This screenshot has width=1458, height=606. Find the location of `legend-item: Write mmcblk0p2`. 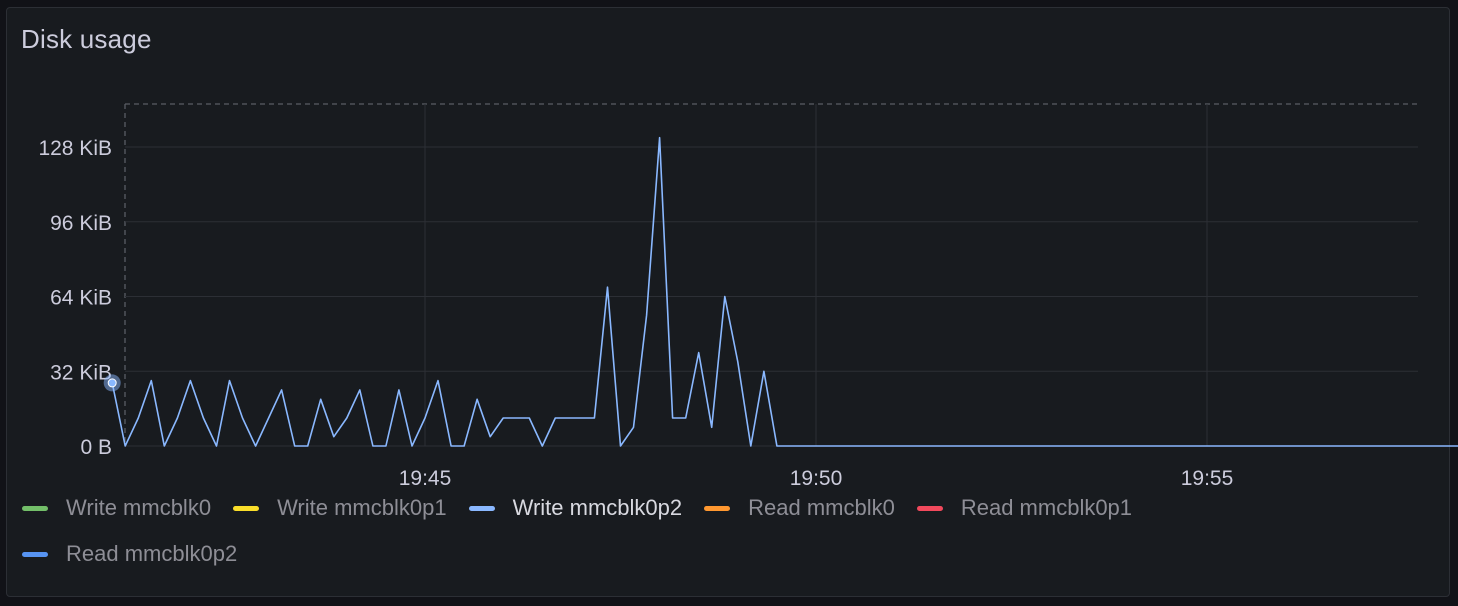

legend-item: Write mmcblk0p2 is located at coordinates (575, 508).